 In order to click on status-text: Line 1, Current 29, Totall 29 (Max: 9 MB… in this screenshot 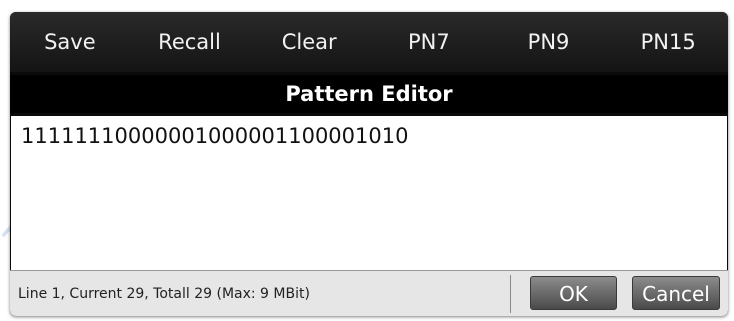, I will do `click(164, 294)`.